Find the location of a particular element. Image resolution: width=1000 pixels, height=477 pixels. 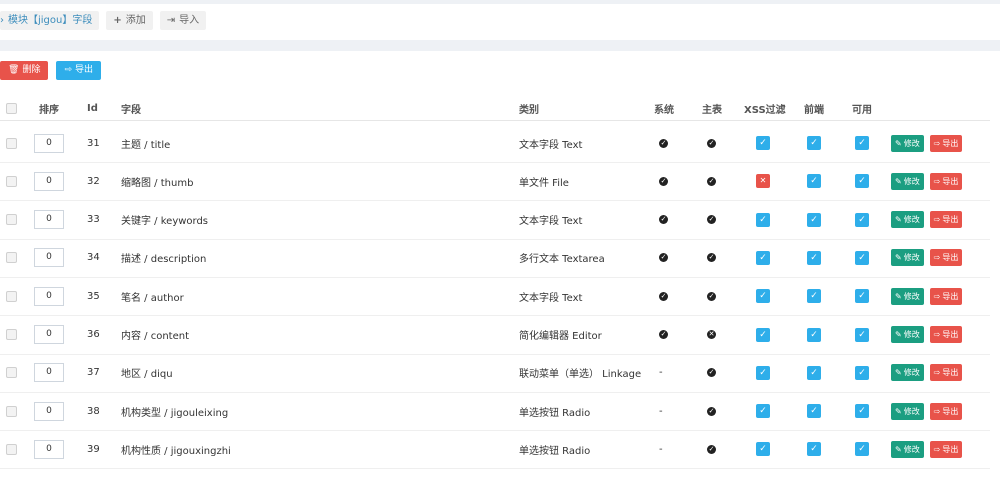

export-label: 导出 is located at coordinates (950, 220).